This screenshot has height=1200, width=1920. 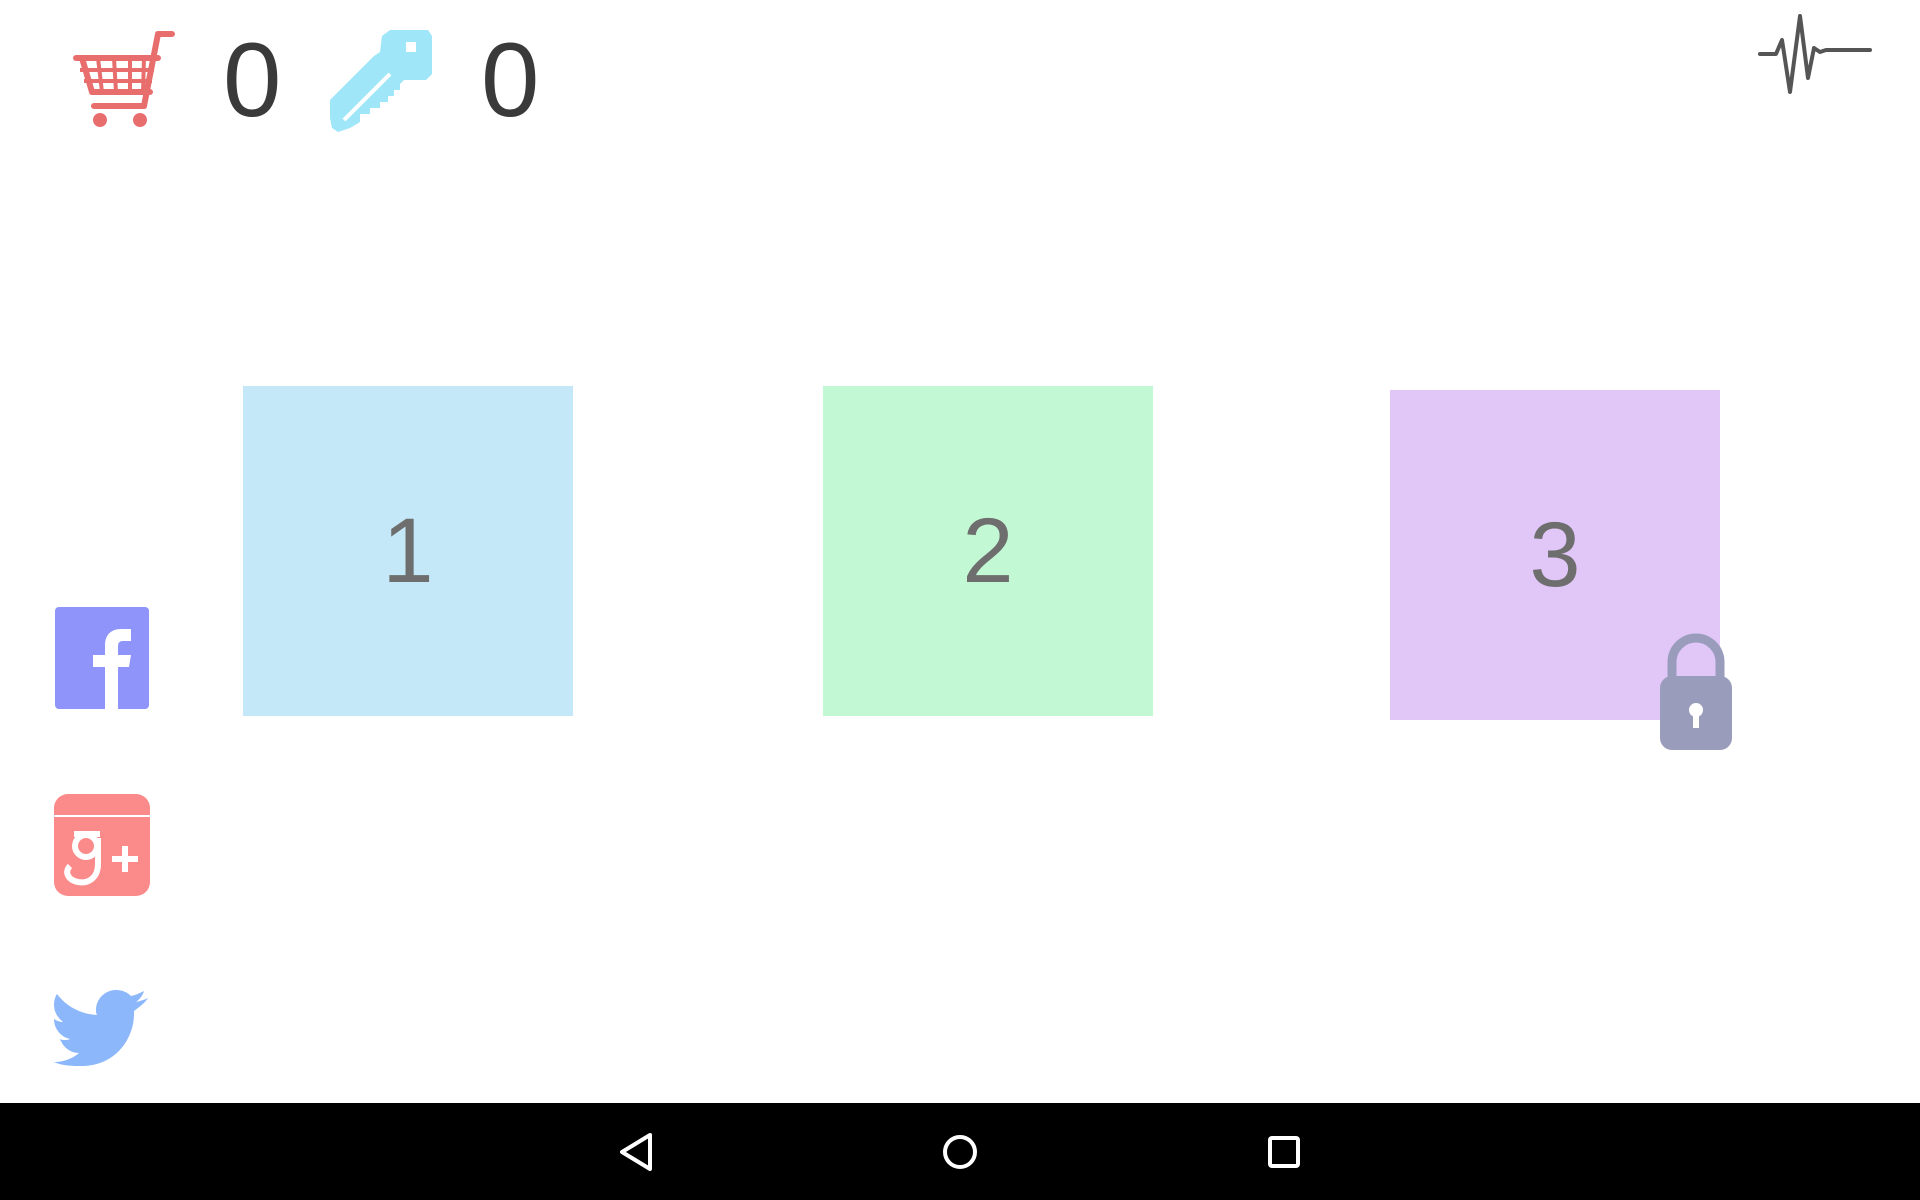 I want to click on level-1-label: 1, so click(x=408, y=550).